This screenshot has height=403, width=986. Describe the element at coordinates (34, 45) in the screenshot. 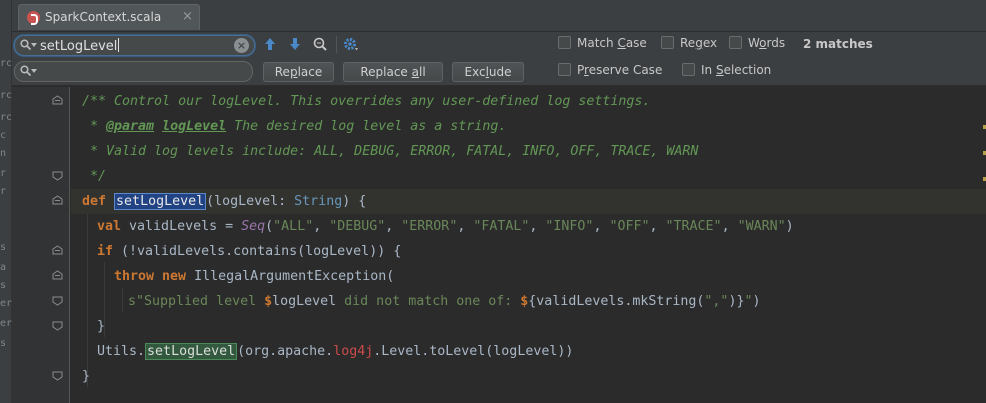

I see `search-history-chevron-down-icon` at that location.